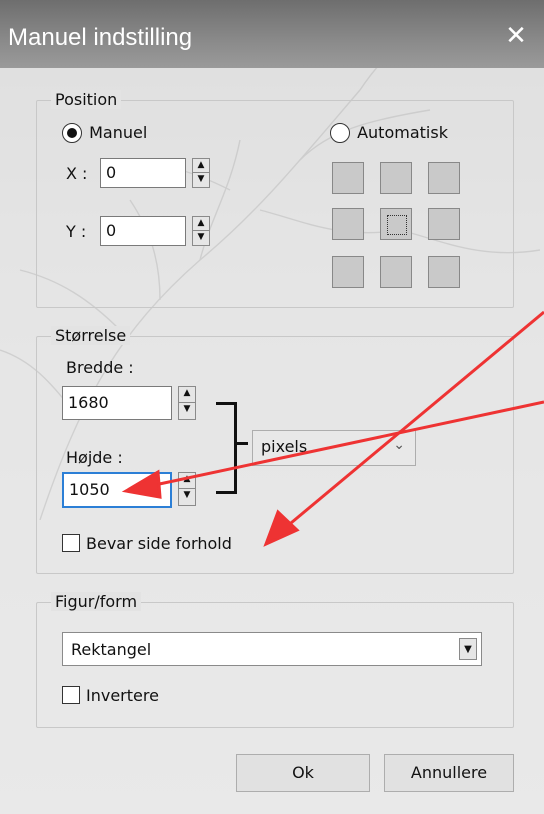 Image resolution: width=544 pixels, height=814 pixels. What do you see at coordinates (117, 490) in the screenshot?
I see `height-input: 1050` at bounding box center [117, 490].